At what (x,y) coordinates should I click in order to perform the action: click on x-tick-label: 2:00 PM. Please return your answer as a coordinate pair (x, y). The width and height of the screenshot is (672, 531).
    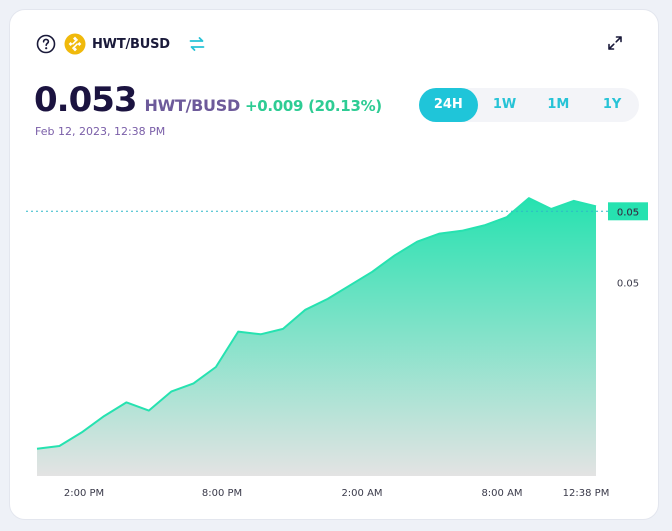
    Looking at the image, I should click on (84, 493).